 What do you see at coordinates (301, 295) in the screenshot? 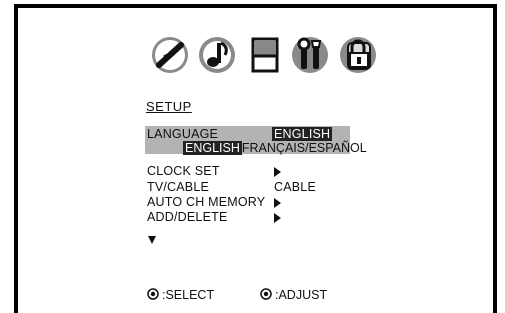
I see `footer-adjust-label: :ADJUST` at bounding box center [301, 295].